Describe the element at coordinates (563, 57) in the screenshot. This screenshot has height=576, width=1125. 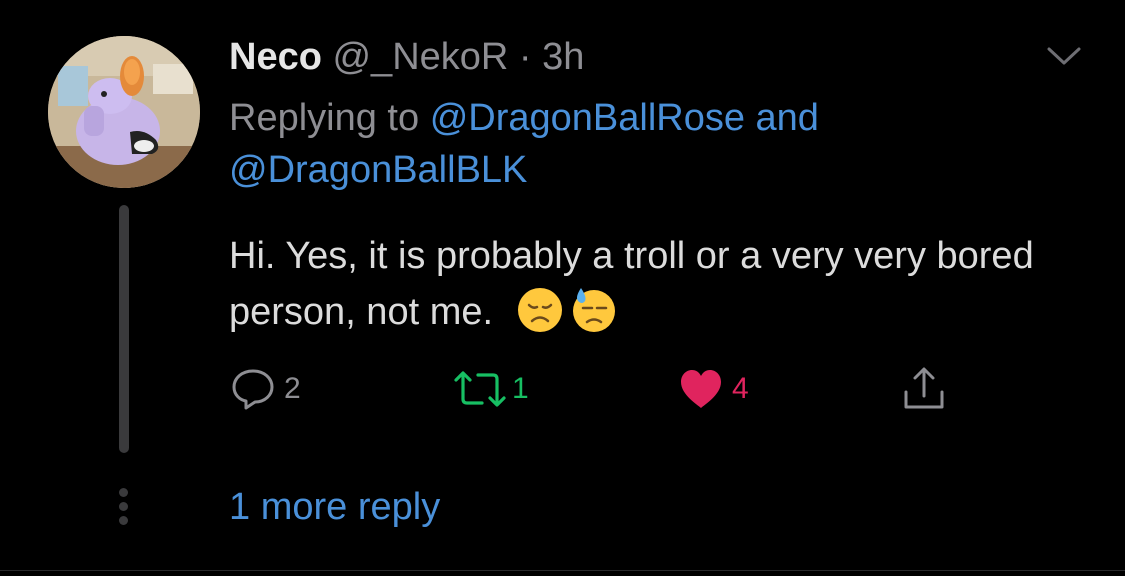
I see `timestamp: 3h` at that location.